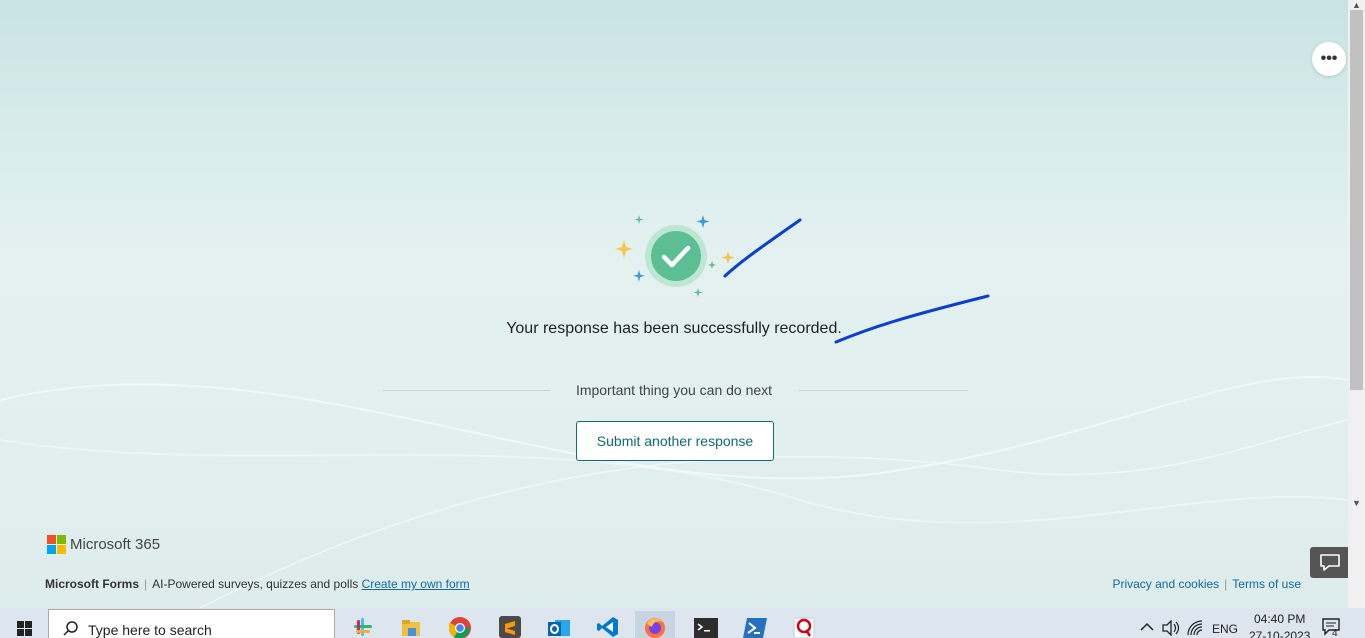 Image resolution: width=1365 pixels, height=638 pixels. I want to click on product-name: Microsoft Forms, so click(92, 584).